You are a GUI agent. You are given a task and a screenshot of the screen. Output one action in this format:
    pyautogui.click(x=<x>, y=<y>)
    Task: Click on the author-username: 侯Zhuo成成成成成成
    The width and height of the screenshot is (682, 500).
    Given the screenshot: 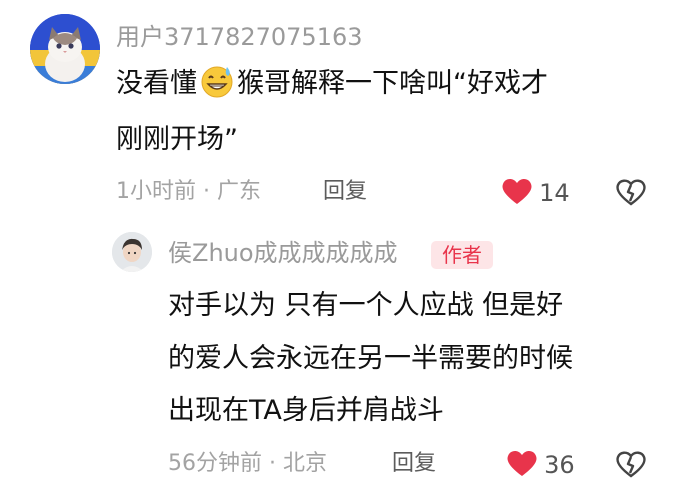 What is the action you would take?
    pyautogui.click(x=283, y=253)
    